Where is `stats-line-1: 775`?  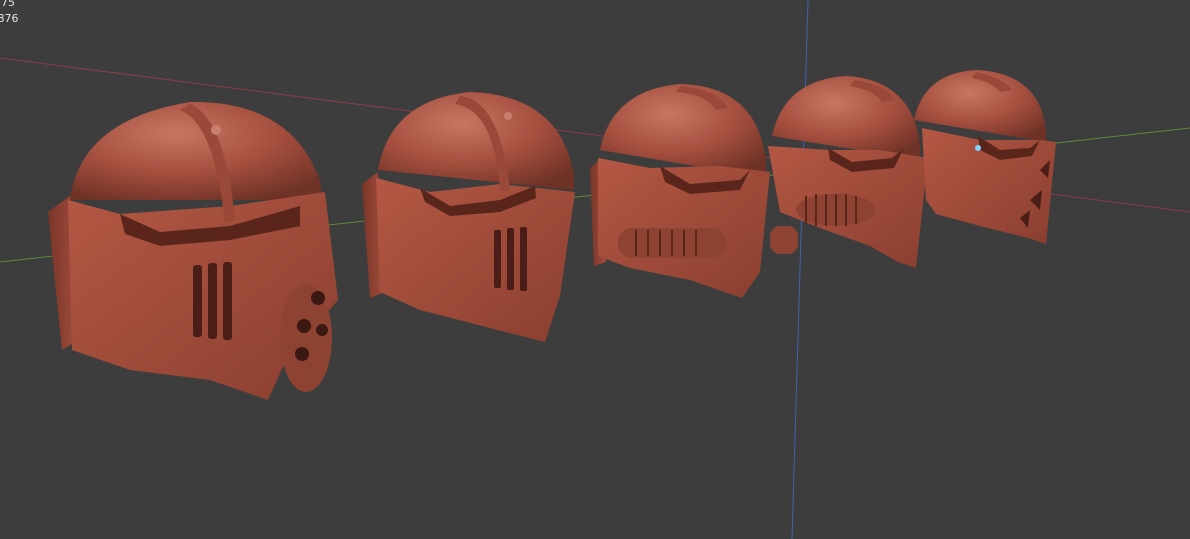 stats-line-1: 775 is located at coordinates (7, 4).